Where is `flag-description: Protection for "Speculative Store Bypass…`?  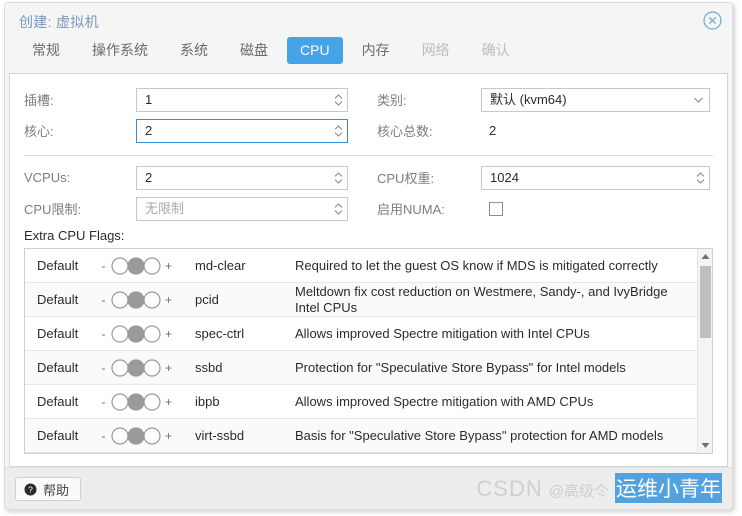 flag-description: Protection for "Speculative Store Bypass… is located at coordinates (460, 367).